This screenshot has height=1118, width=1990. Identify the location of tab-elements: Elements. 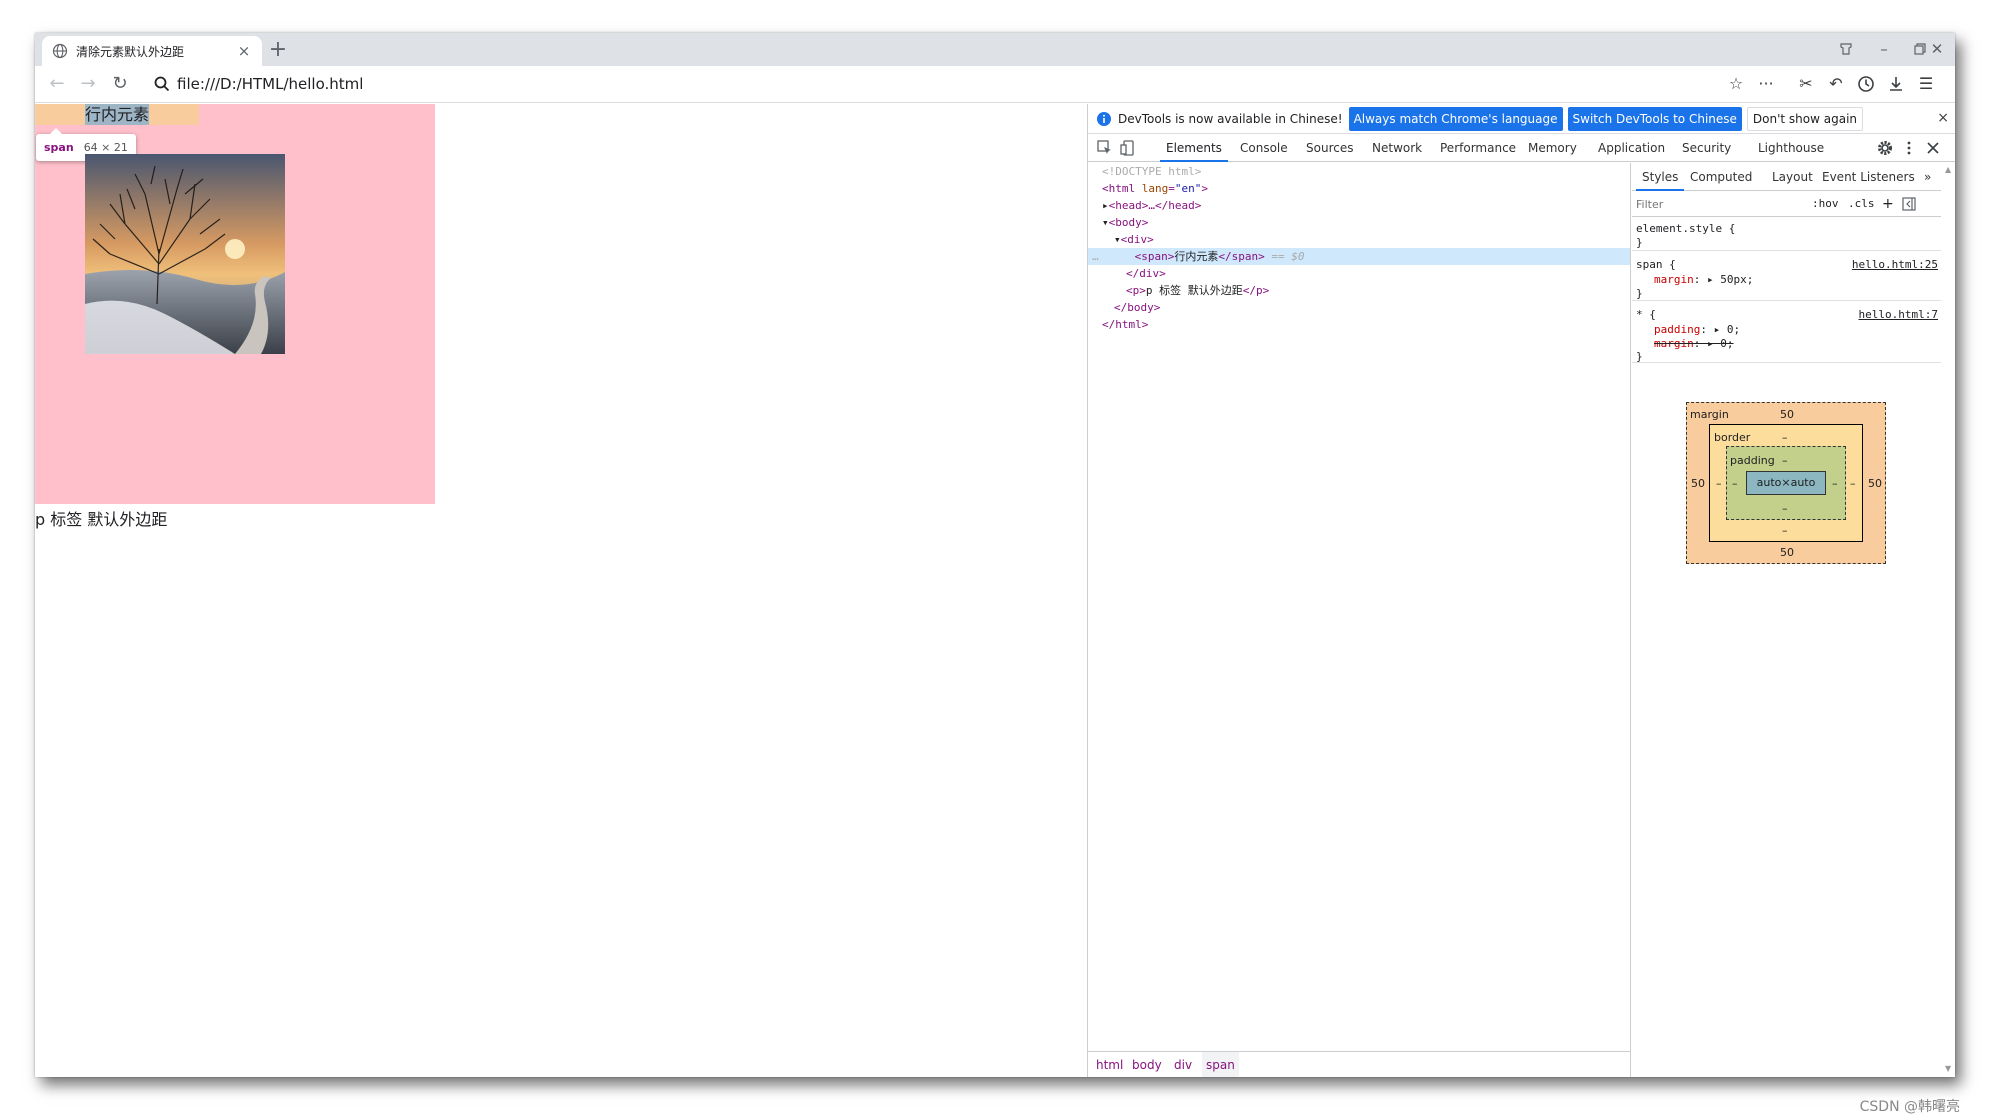
(1194, 148).